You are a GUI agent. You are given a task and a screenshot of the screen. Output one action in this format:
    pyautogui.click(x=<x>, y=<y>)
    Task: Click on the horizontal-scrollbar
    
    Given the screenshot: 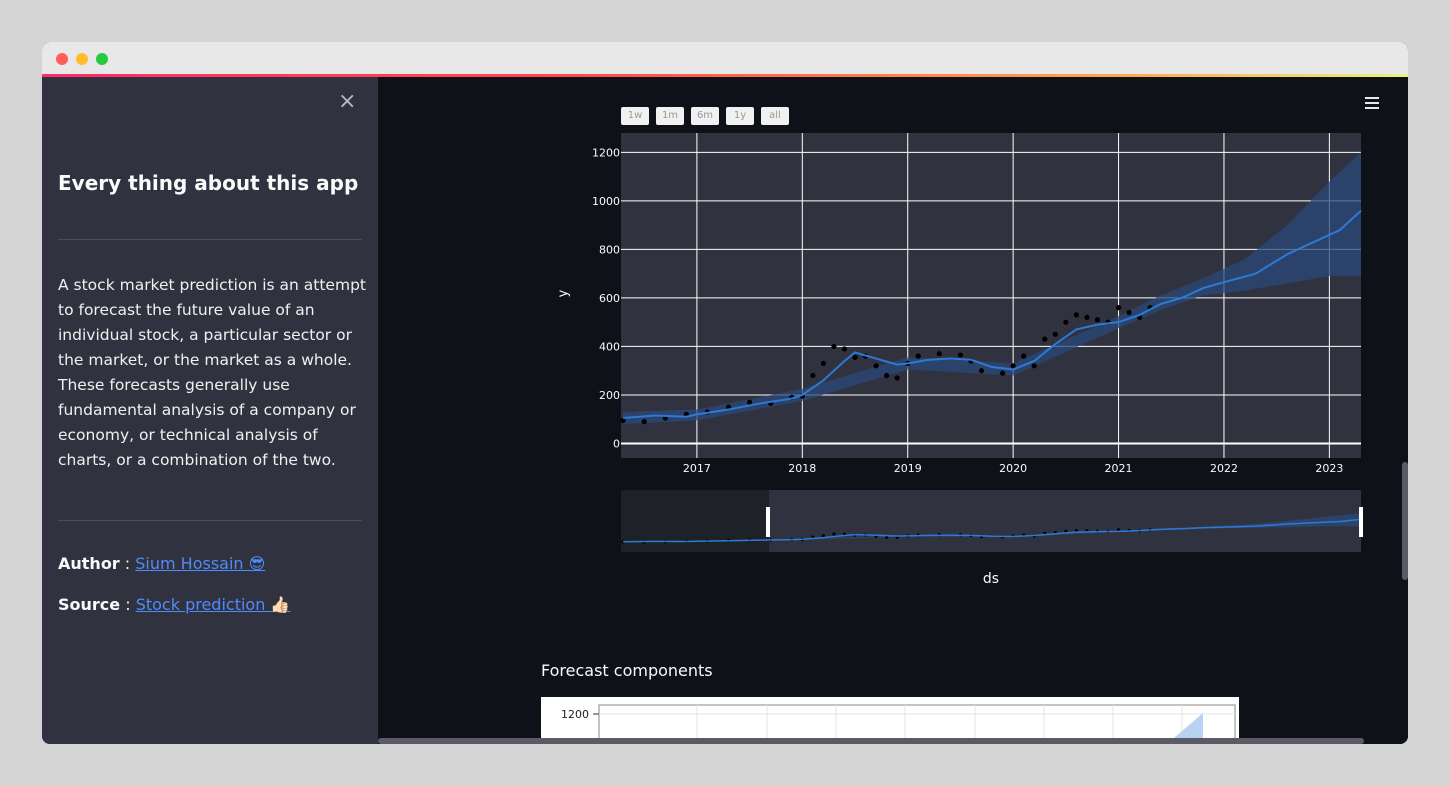 What is the action you would take?
    pyautogui.click(x=871, y=741)
    